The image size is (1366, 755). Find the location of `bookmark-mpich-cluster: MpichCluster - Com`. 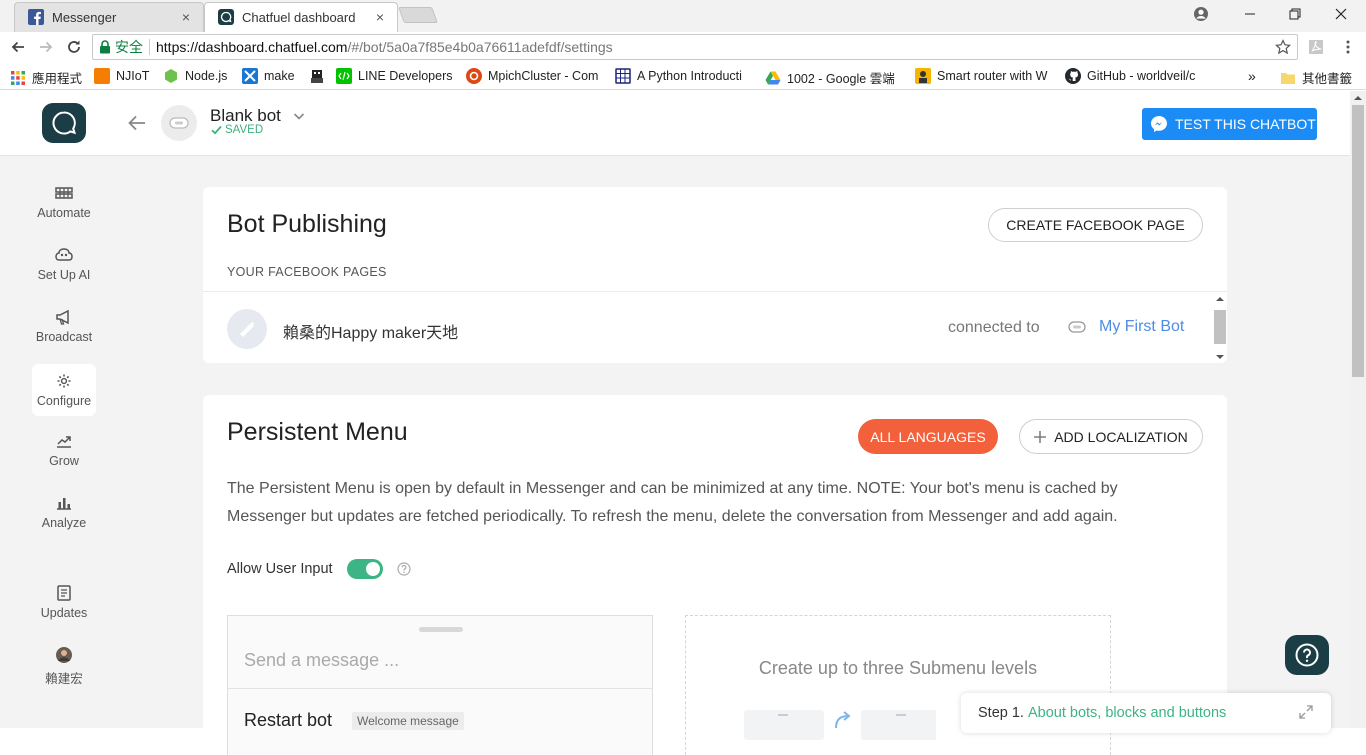

bookmark-mpich-cluster: MpichCluster - Com is located at coordinates (533, 76).